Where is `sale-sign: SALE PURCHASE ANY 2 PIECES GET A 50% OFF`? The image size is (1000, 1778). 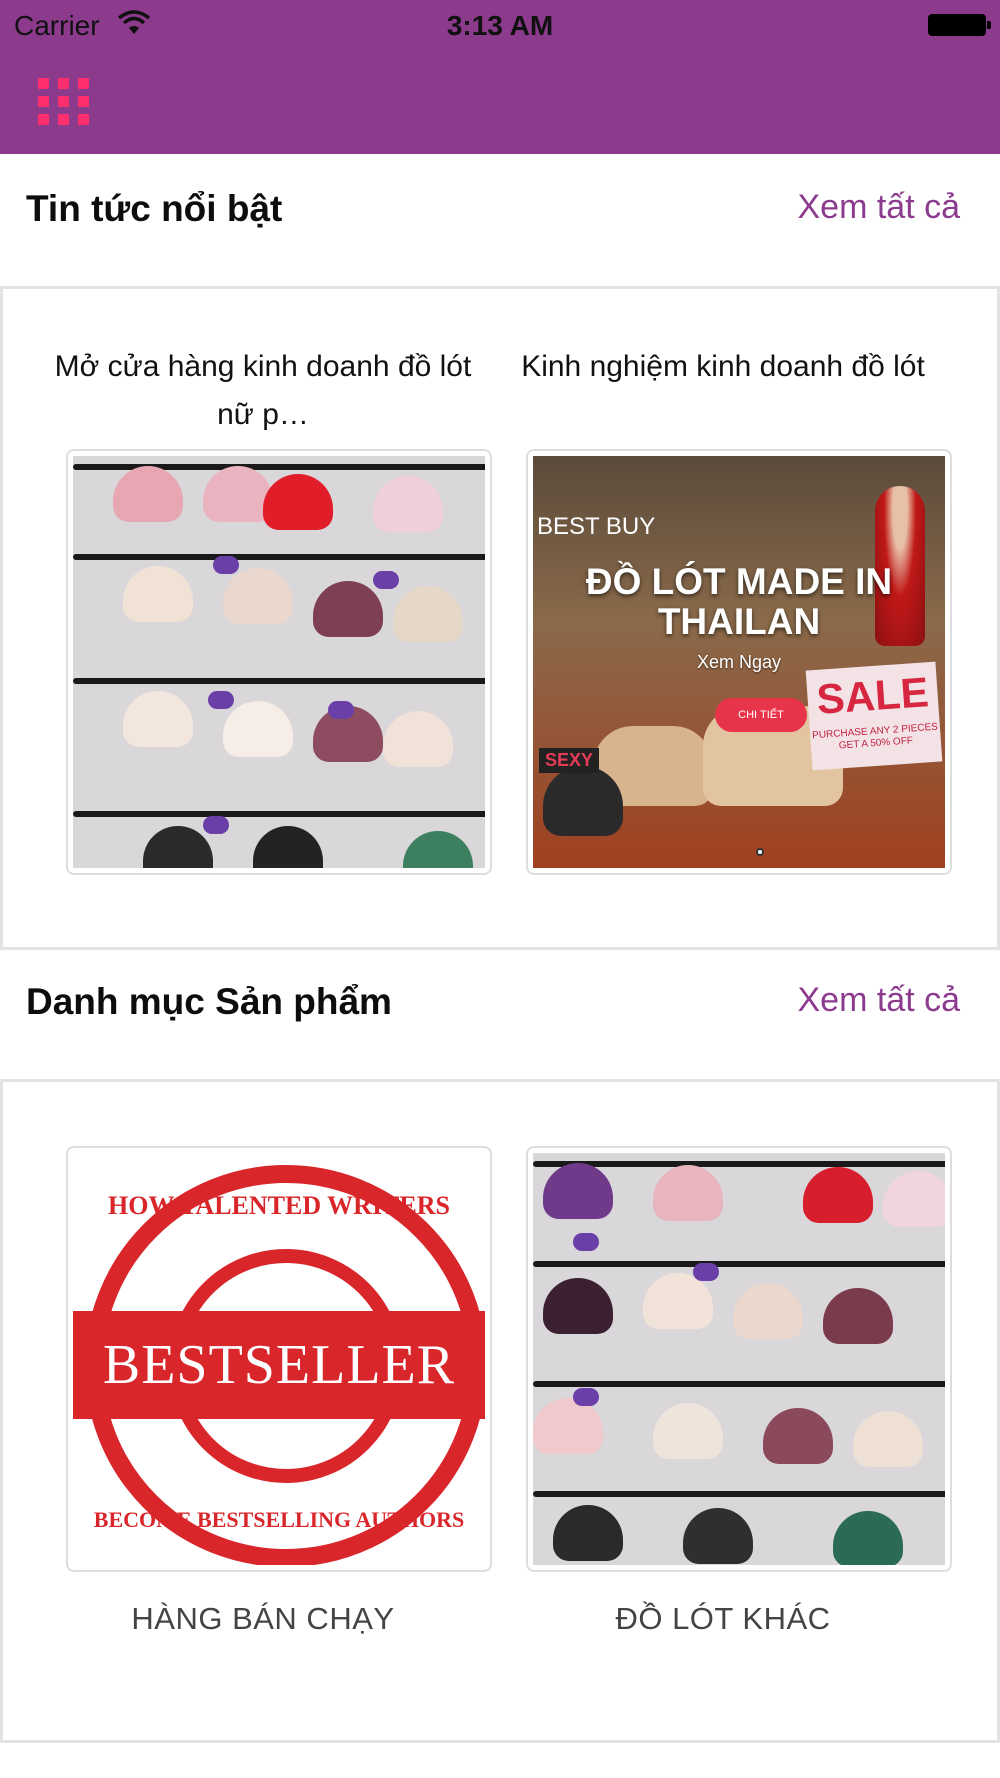
sale-sign: SALE PURCHASE ANY 2 PIECES GET A 50% OFF is located at coordinates (874, 716).